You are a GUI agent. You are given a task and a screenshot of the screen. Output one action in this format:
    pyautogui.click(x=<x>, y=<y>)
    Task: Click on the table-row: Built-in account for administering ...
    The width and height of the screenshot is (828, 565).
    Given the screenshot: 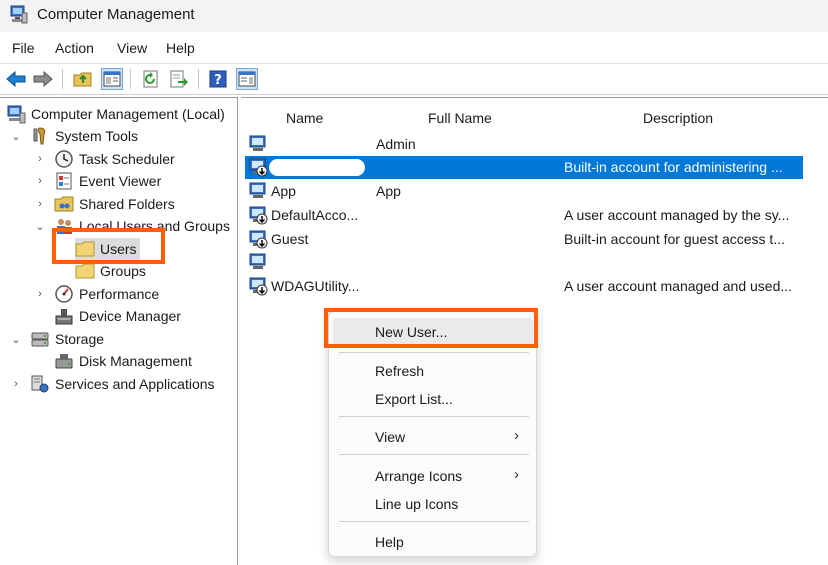 What is the action you would take?
    pyautogui.click(x=524, y=167)
    